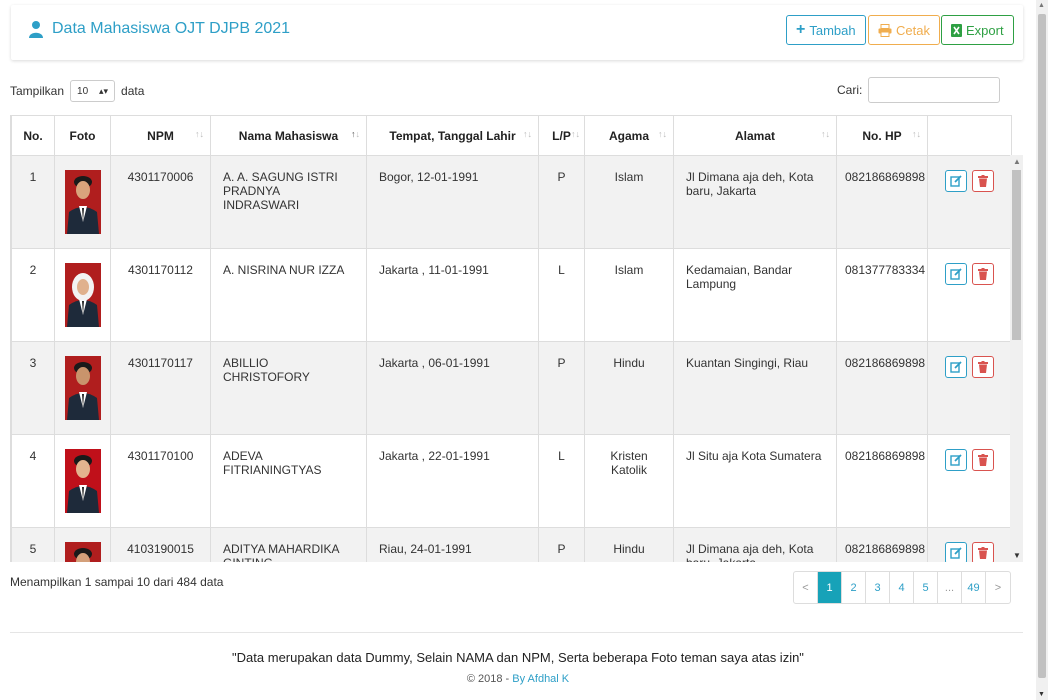  What do you see at coordinates (159, 29) in the screenshot?
I see `page-title: Data Mahasiswa OJT DJPB 2021` at bounding box center [159, 29].